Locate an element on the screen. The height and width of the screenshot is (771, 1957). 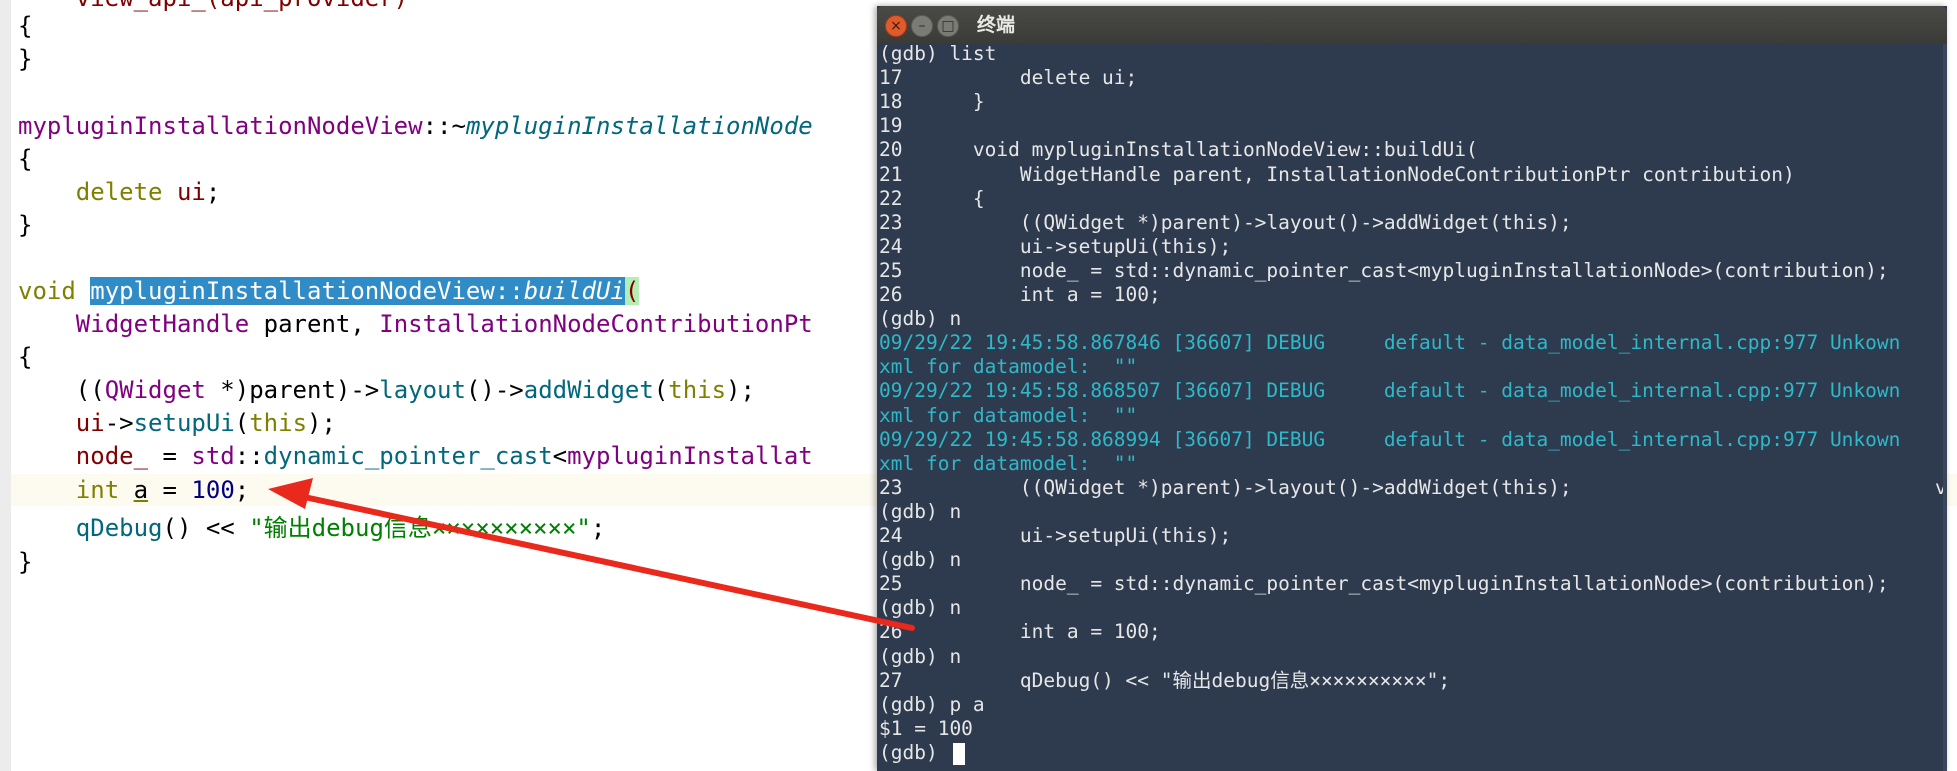
terminal-line: (gdb) p a is located at coordinates (932, 704).